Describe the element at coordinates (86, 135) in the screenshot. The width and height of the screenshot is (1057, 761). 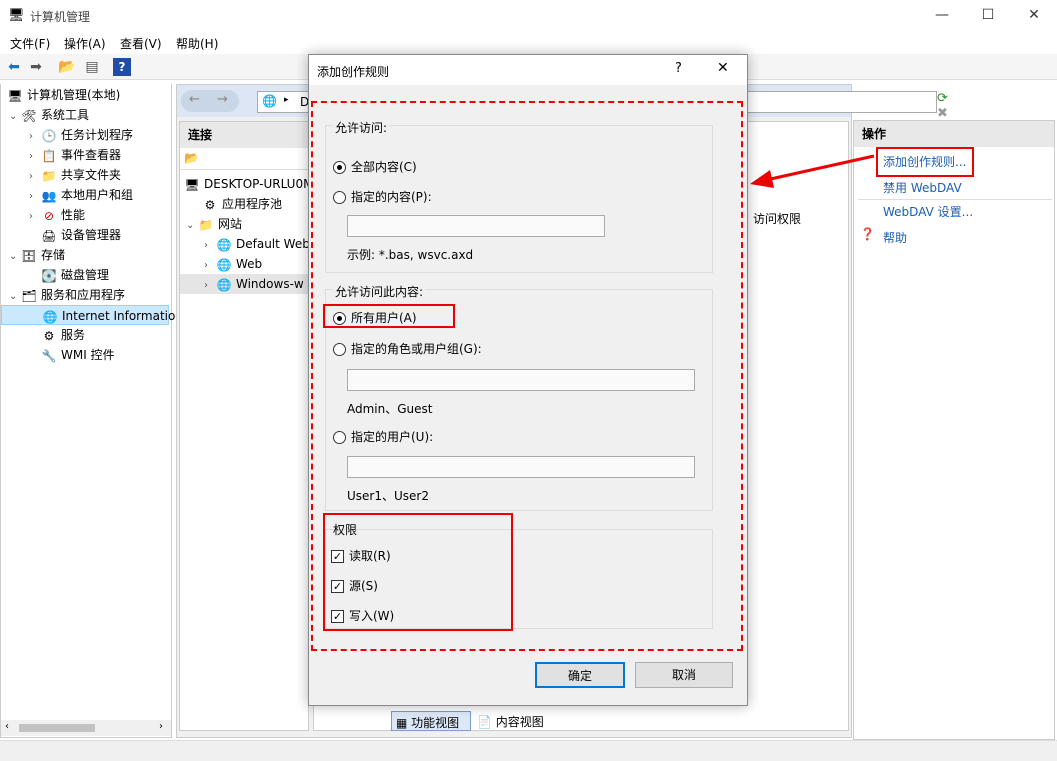
I see `tree-task-scheduler: › 🕒 任务计划程序` at that location.